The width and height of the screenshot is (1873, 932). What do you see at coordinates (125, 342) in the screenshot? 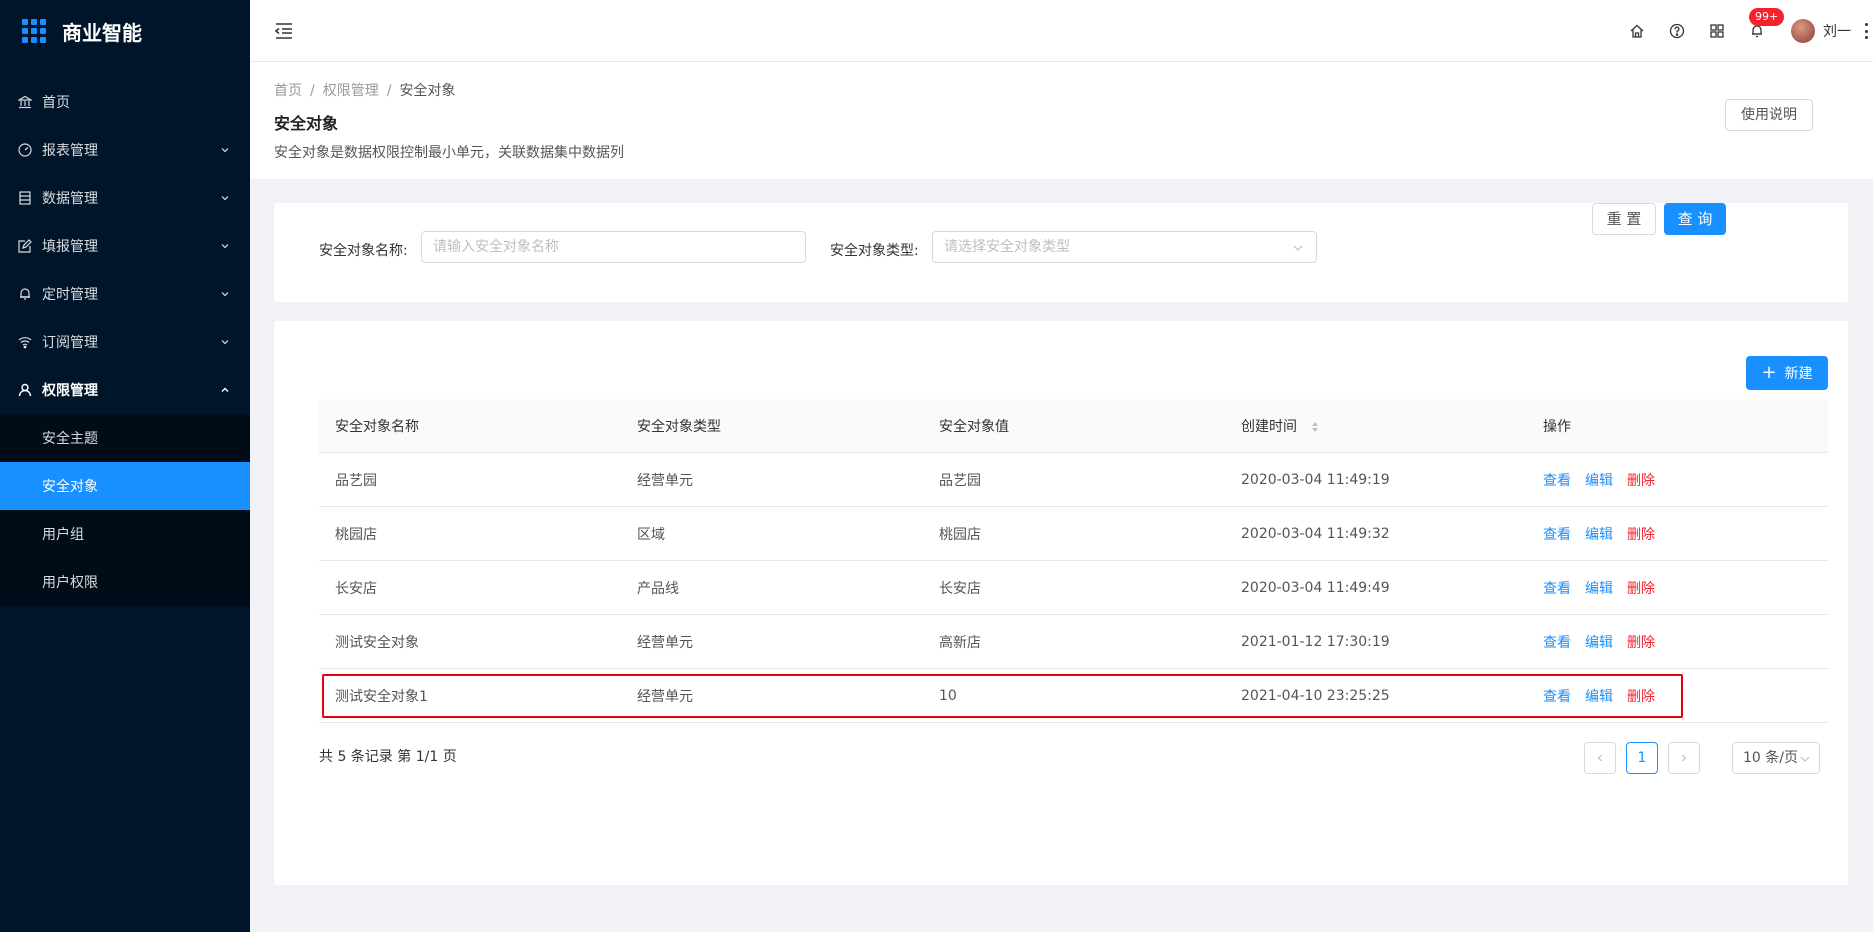
I see `sidebar-item-subscribe: 订阅管理` at bounding box center [125, 342].